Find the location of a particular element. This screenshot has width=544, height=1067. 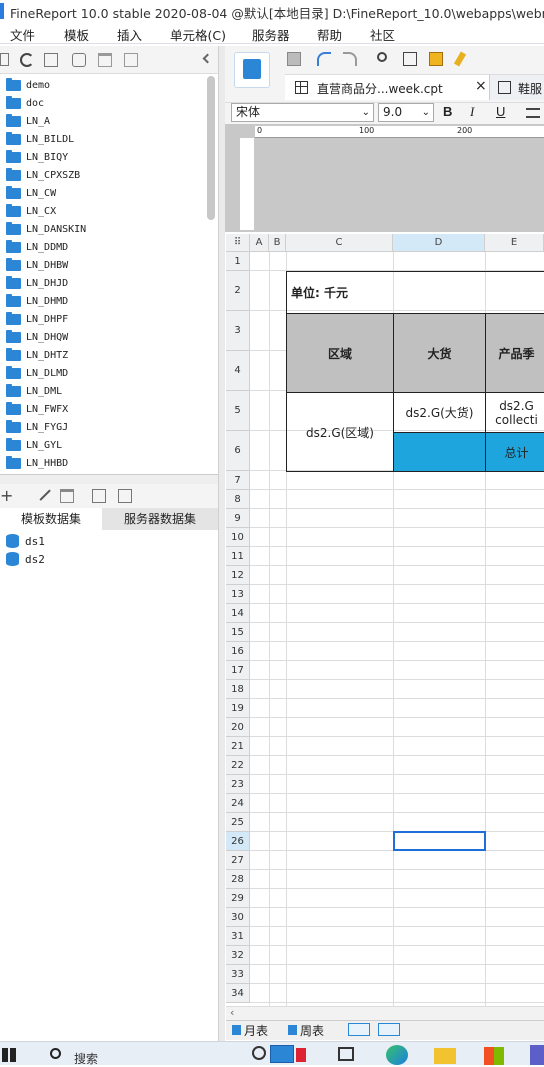

goods-data-cell: ds2.G(大货) is located at coordinates (439, 412).